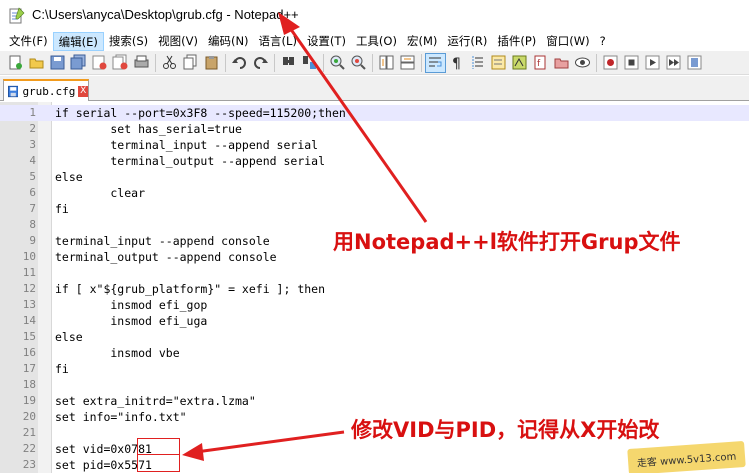  I want to click on play-multiple-macro-button, so click(673, 63).